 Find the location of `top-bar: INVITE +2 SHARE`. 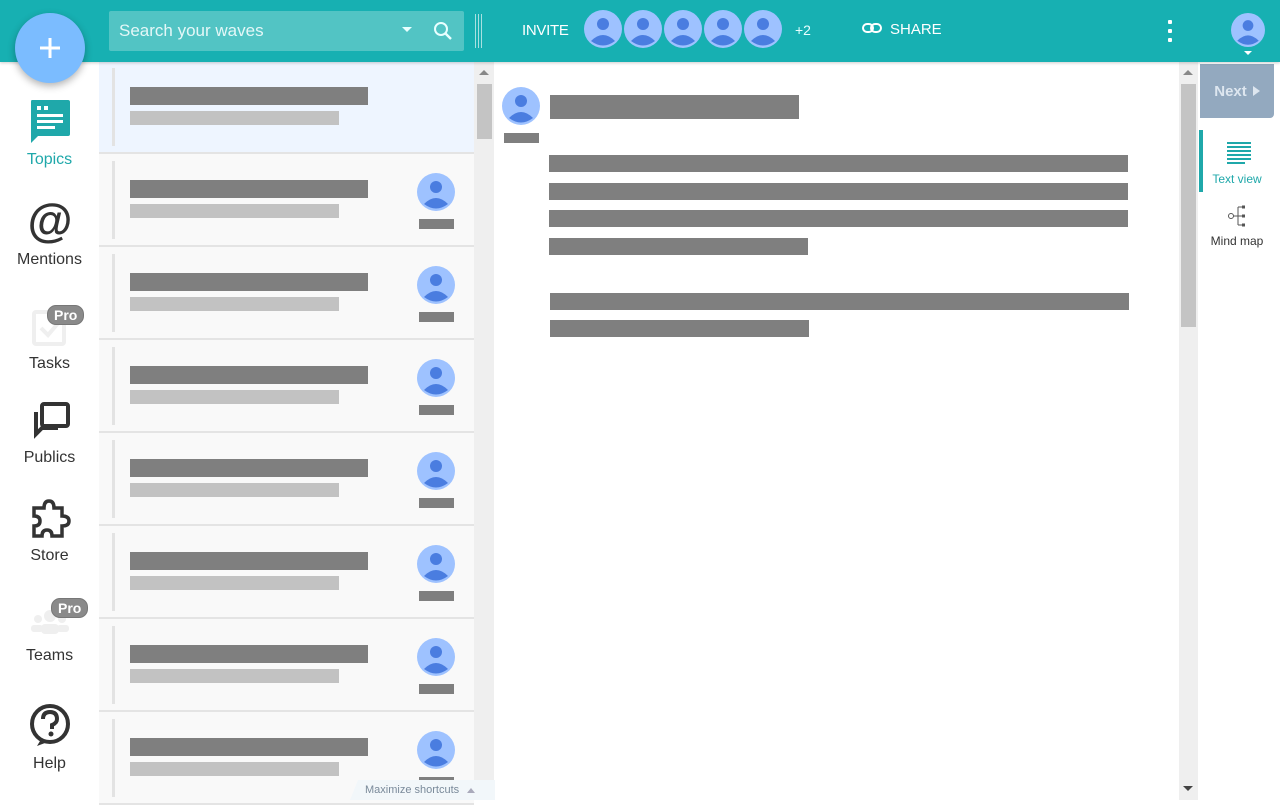

top-bar: INVITE +2 SHARE is located at coordinates (640, 31).